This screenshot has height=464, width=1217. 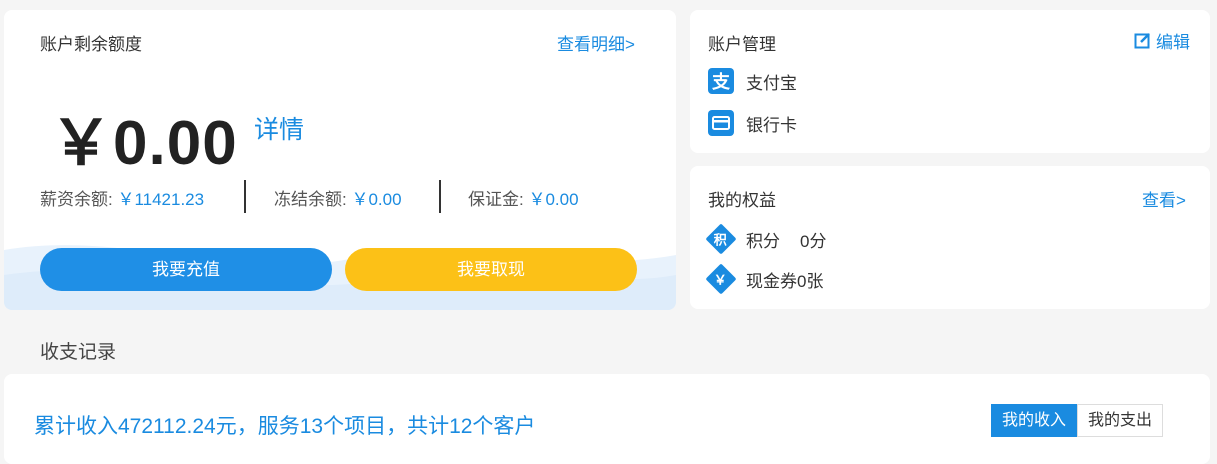 What do you see at coordinates (950, 81) in the screenshot?
I see `account-management-card: 账户管理 编辑 支 支付宝 银行卡` at bounding box center [950, 81].